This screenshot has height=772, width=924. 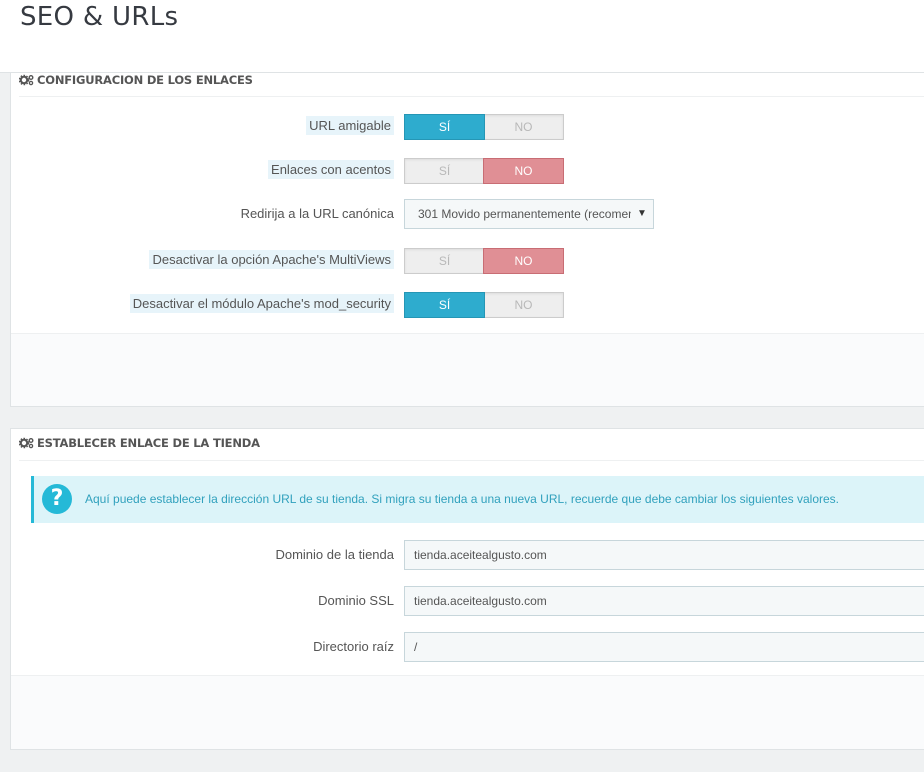 What do you see at coordinates (536, 214) in the screenshot?
I see `select-value: 301 Movido permanentemente (recomendado)` at bounding box center [536, 214].